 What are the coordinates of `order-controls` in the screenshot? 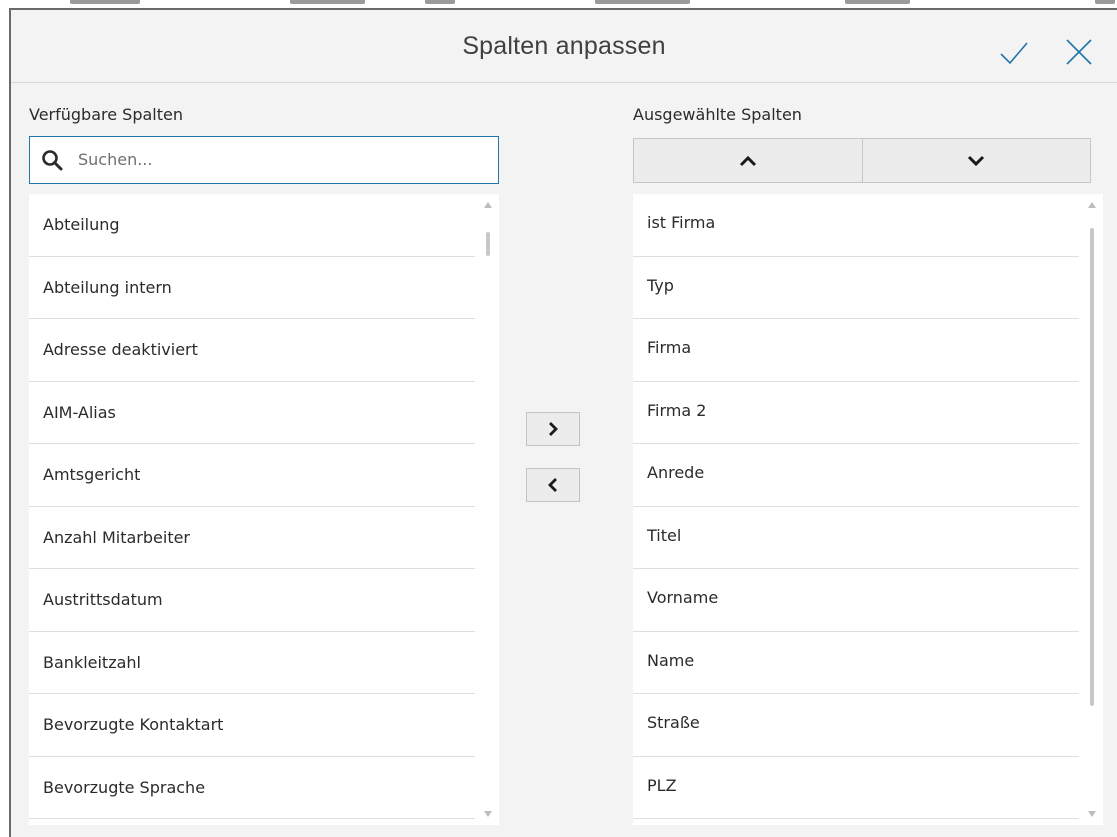 It's located at (862, 160).